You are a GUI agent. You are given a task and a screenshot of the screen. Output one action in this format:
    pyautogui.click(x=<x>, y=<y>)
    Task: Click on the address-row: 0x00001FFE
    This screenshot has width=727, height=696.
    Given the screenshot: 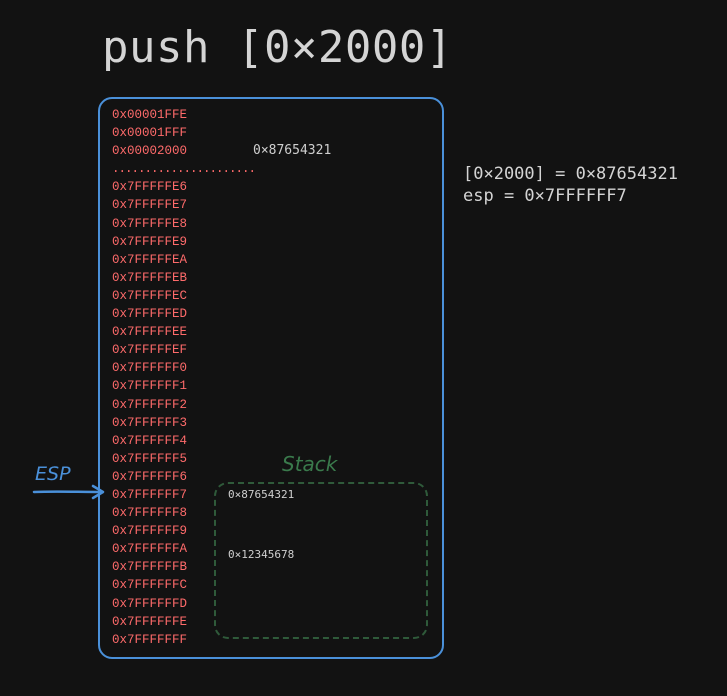 What is the action you would take?
    pyautogui.click(x=150, y=115)
    